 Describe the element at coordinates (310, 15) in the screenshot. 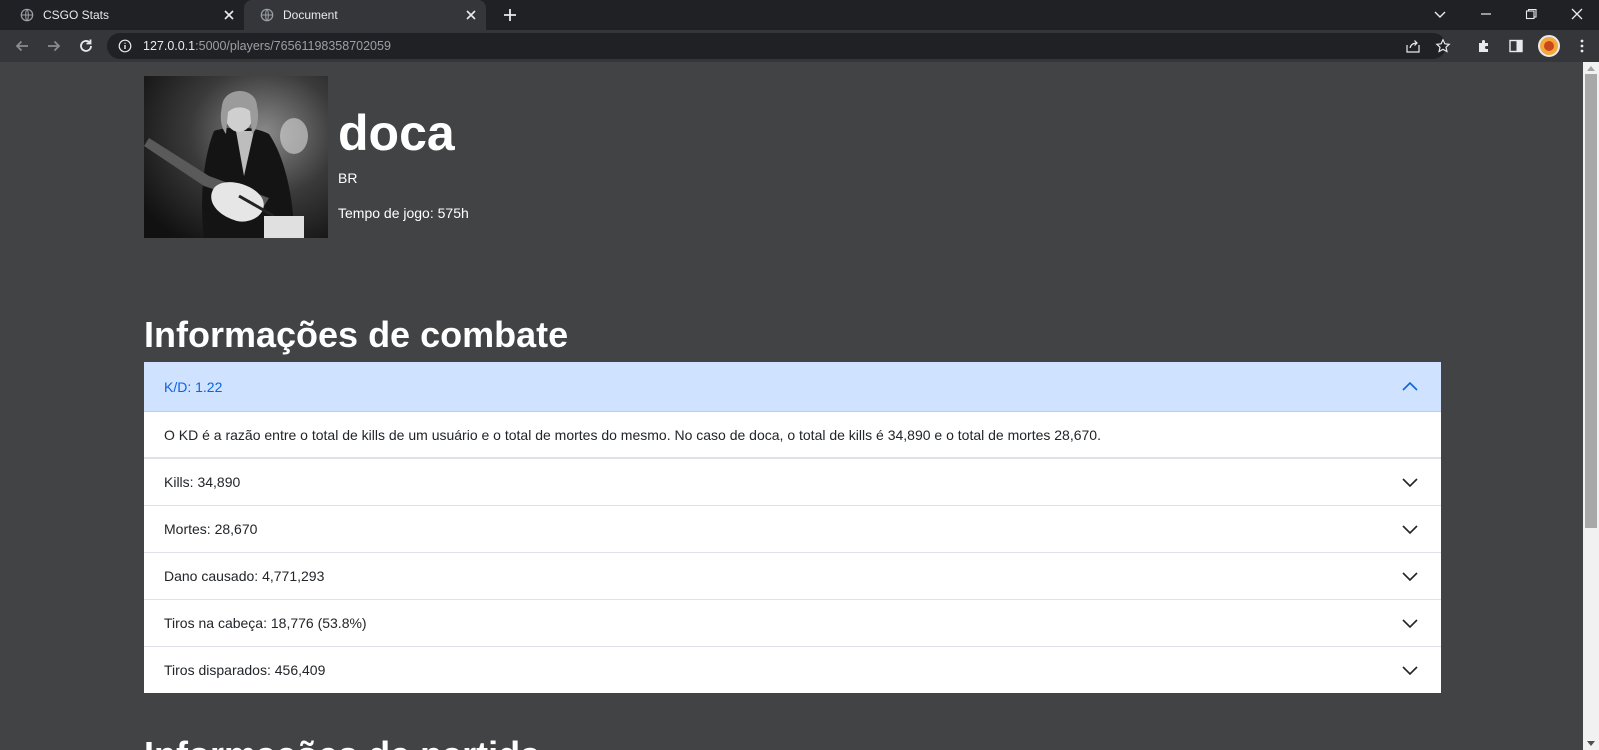

I see `tab-title: Document` at that location.